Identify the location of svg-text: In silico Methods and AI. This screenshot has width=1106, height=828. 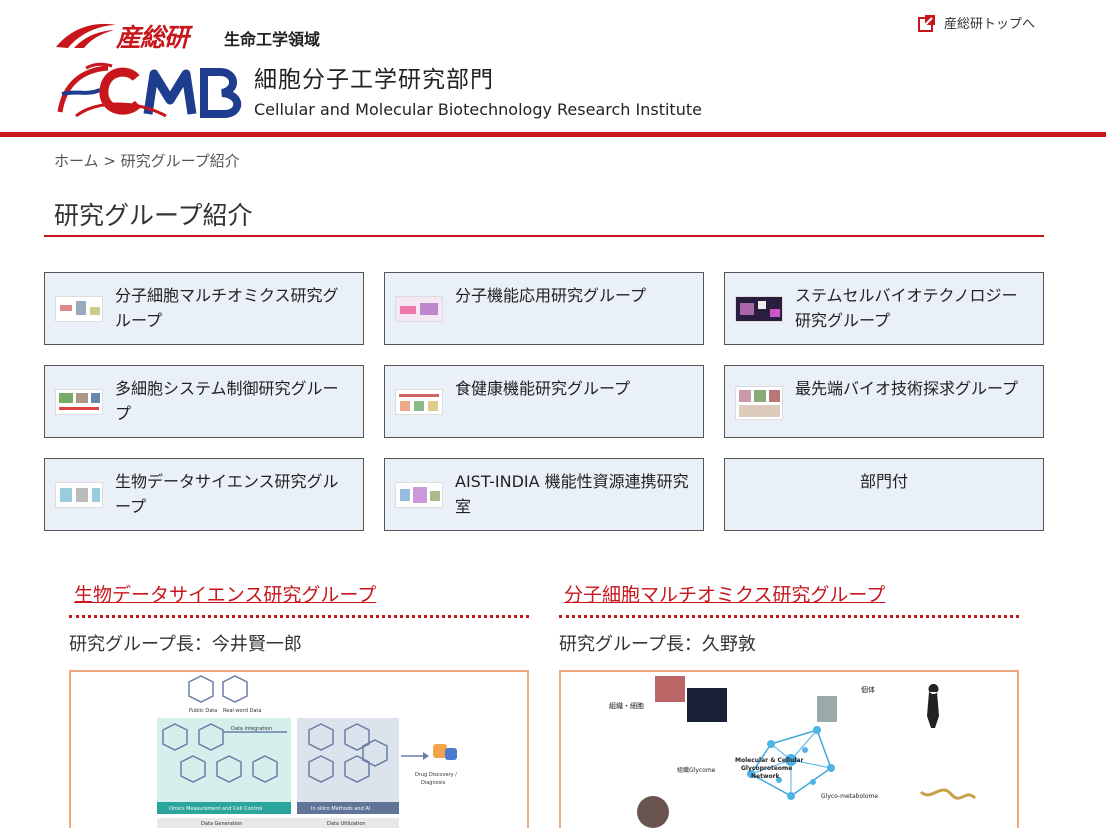
(340, 809).